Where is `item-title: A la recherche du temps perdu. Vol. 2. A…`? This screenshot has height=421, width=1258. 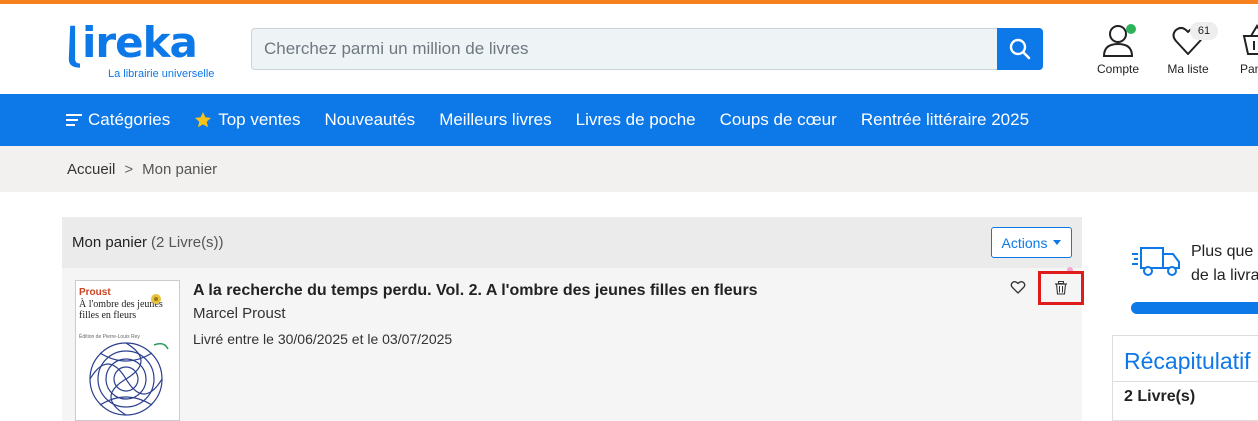
item-title: A la recherche du temps perdu. Vol. 2. A… is located at coordinates (475, 291).